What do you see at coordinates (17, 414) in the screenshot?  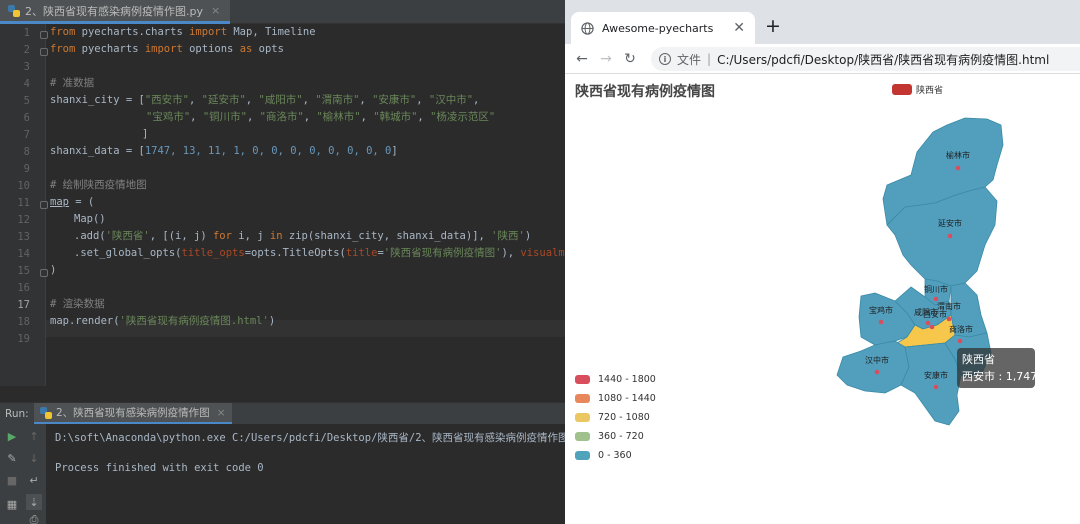 I see `run-label: Run:` at bounding box center [17, 414].